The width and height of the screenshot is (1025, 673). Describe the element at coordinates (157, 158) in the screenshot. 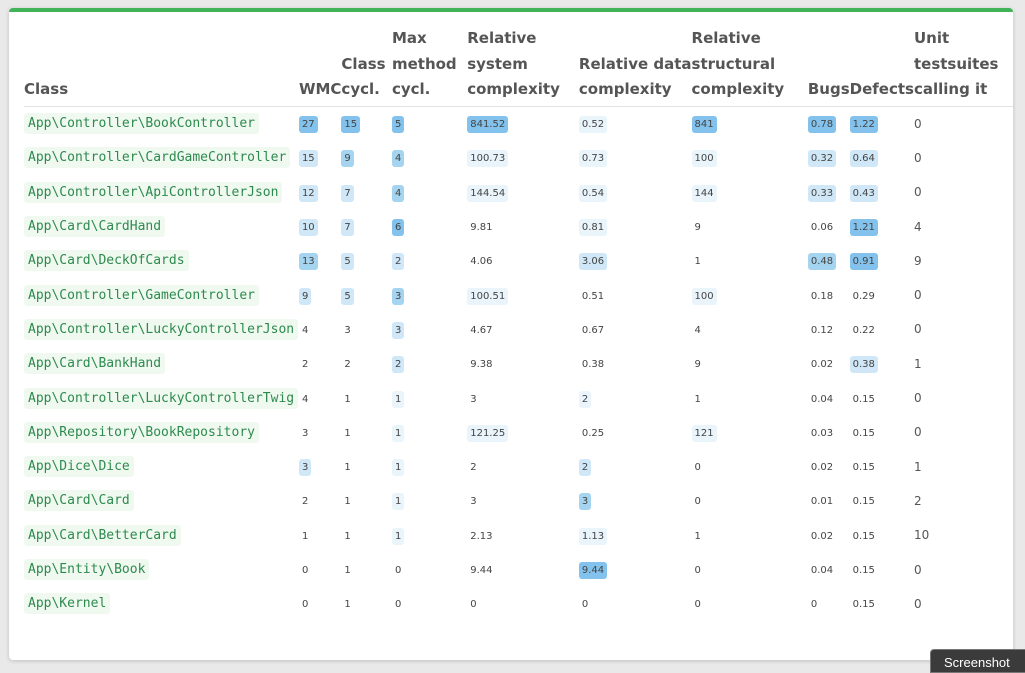

I see `class-name-link: App\Controller\CardGameController` at that location.